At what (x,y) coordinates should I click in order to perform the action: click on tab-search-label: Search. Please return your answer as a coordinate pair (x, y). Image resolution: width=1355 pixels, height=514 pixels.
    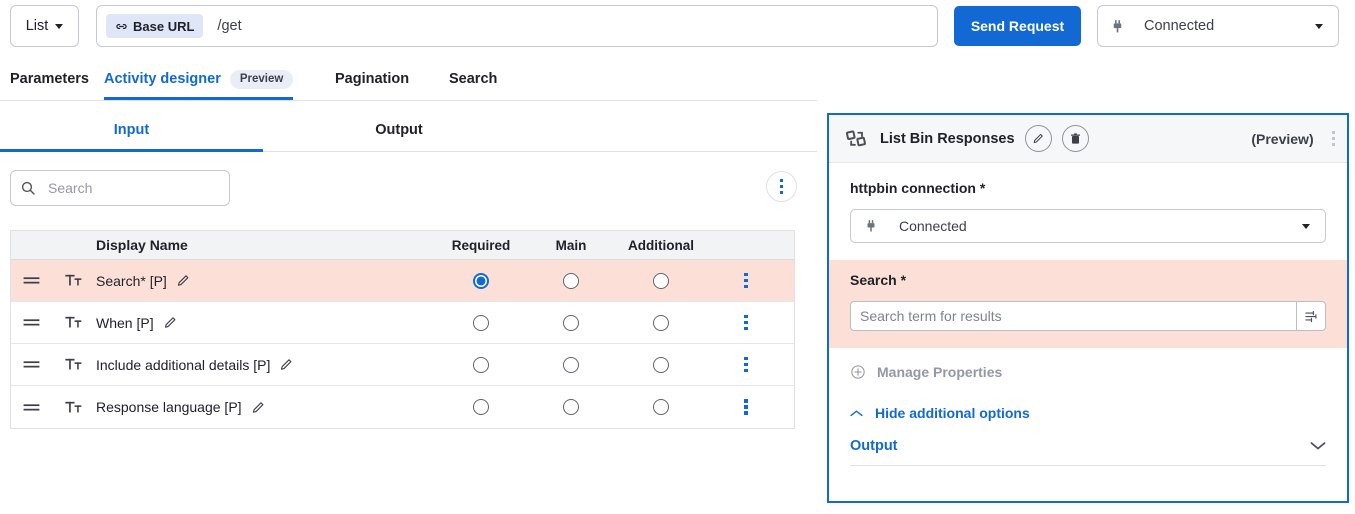
    Looking at the image, I should click on (473, 79).